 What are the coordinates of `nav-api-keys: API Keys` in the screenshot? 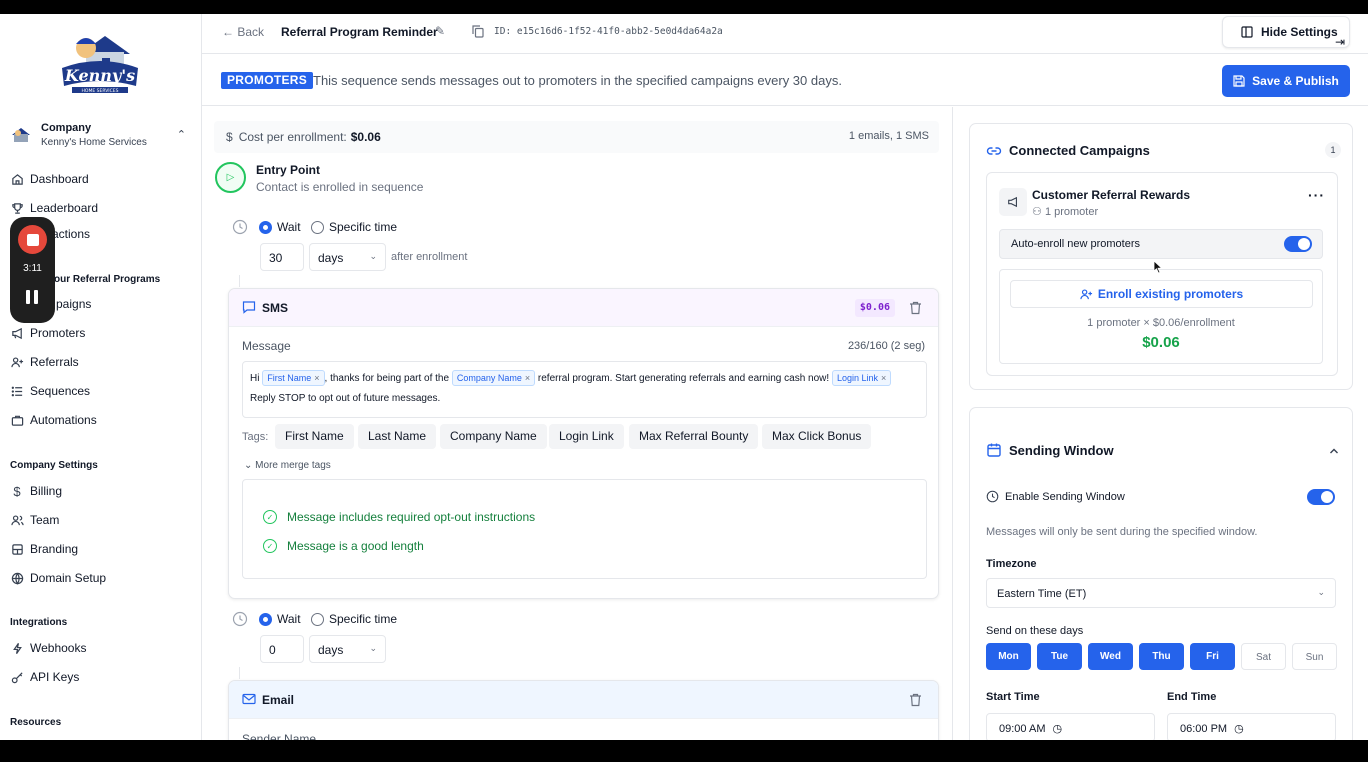 It's located at (44, 677).